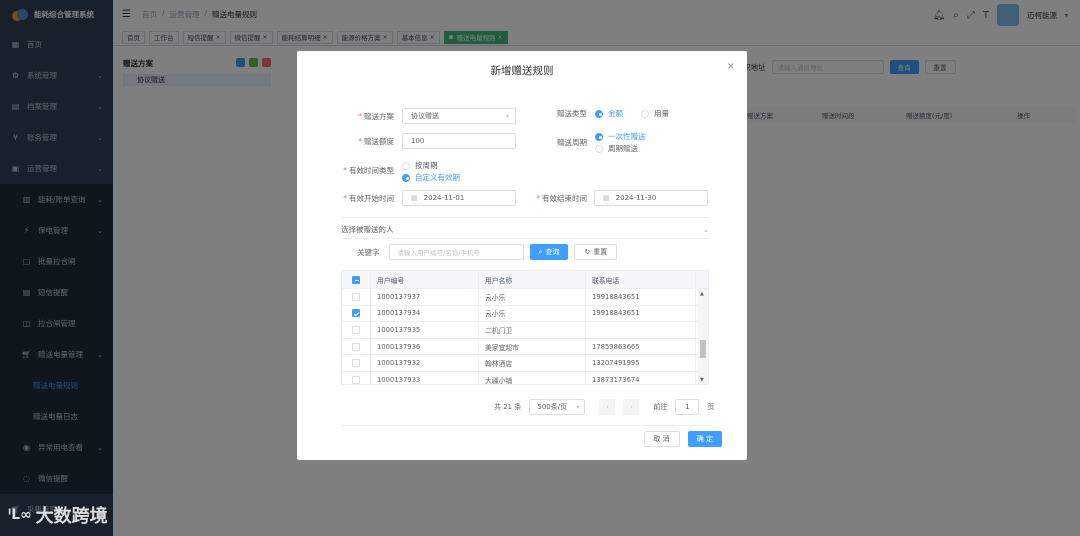 This screenshot has height=536, width=1080. Describe the element at coordinates (425, 377) in the screenshot. I see `cell-user-id: 1000137933` at that location.